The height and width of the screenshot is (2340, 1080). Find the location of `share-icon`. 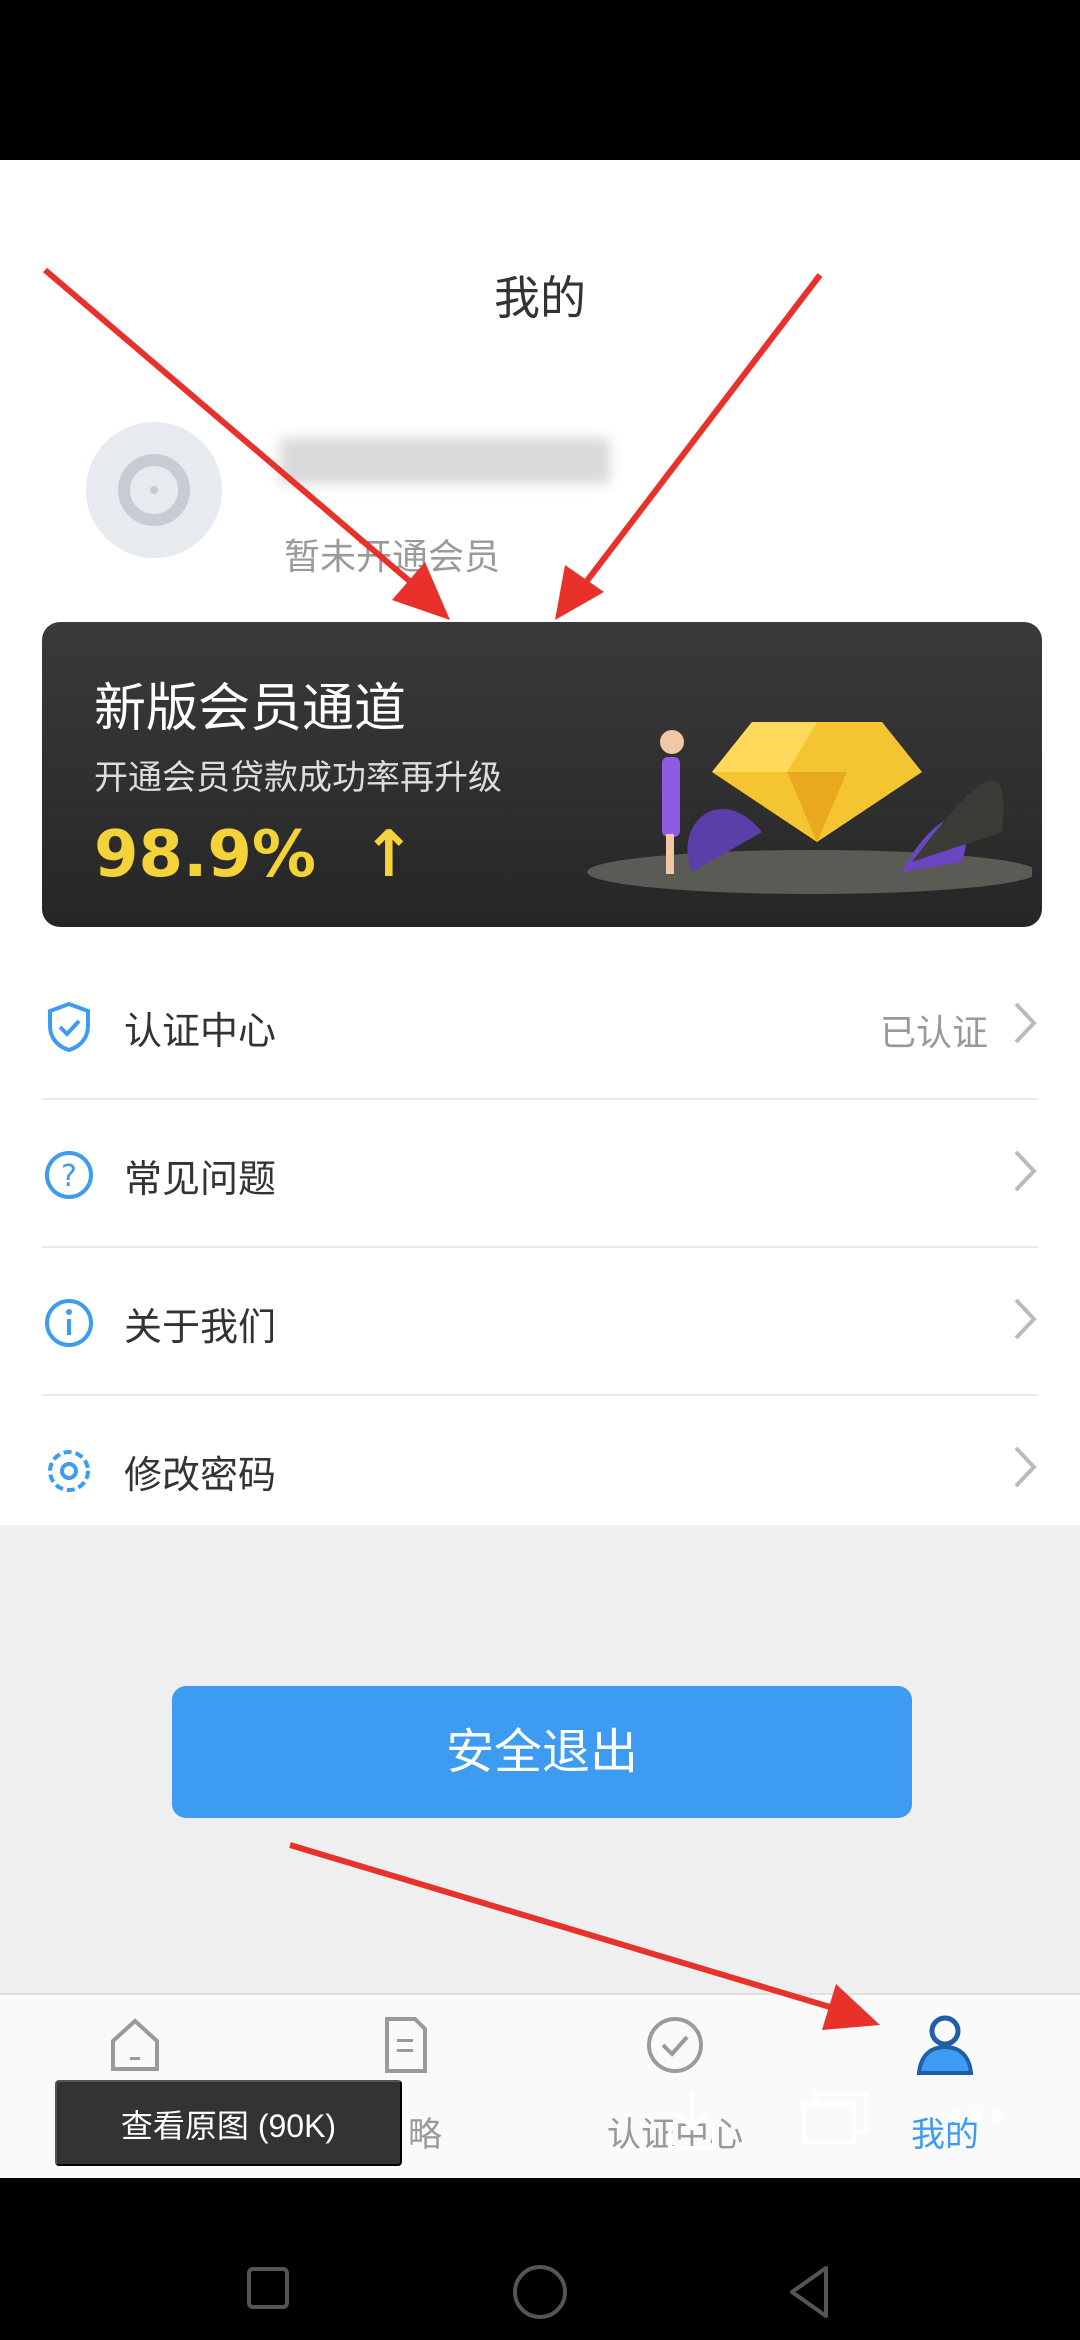

share-icon is located at coordinates (835, 2118).